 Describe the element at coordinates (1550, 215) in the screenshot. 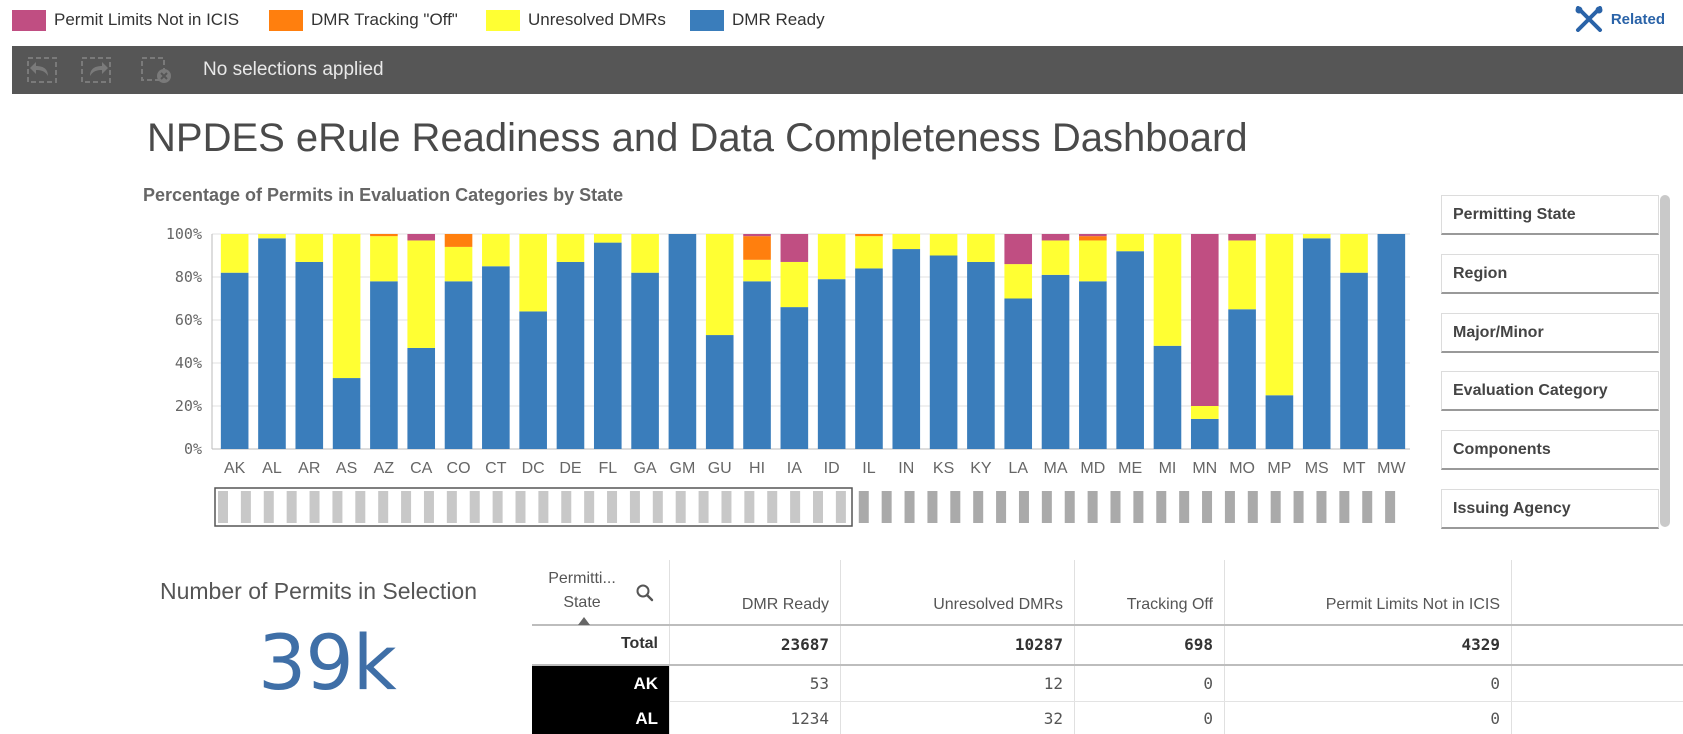

I see `filter-permitting-state: Permitting State` at that location.